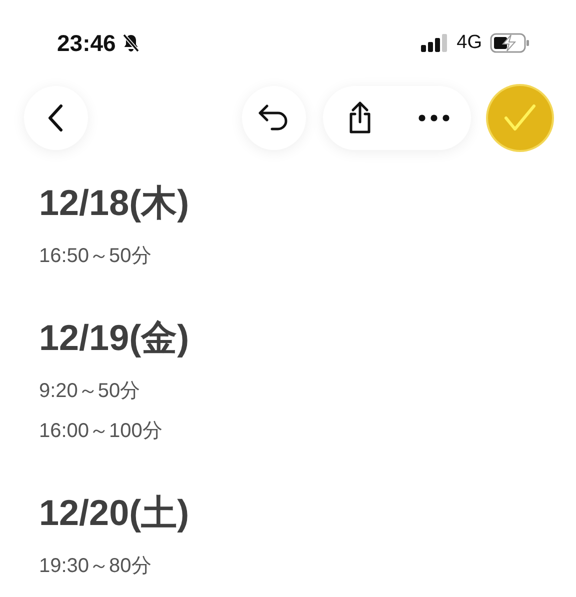  What do you see at coordinates (510, 43) in the screenshot?
I see `charging-battery-icon` at bounding box center [510, 43].